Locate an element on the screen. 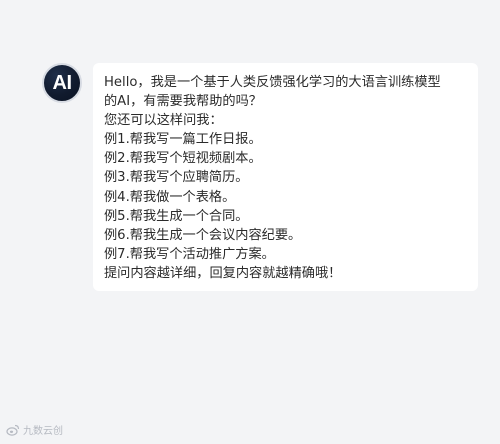 This screenshot has height=444, width=500. ai-avatar: AI is located at coordinates (62, 83).